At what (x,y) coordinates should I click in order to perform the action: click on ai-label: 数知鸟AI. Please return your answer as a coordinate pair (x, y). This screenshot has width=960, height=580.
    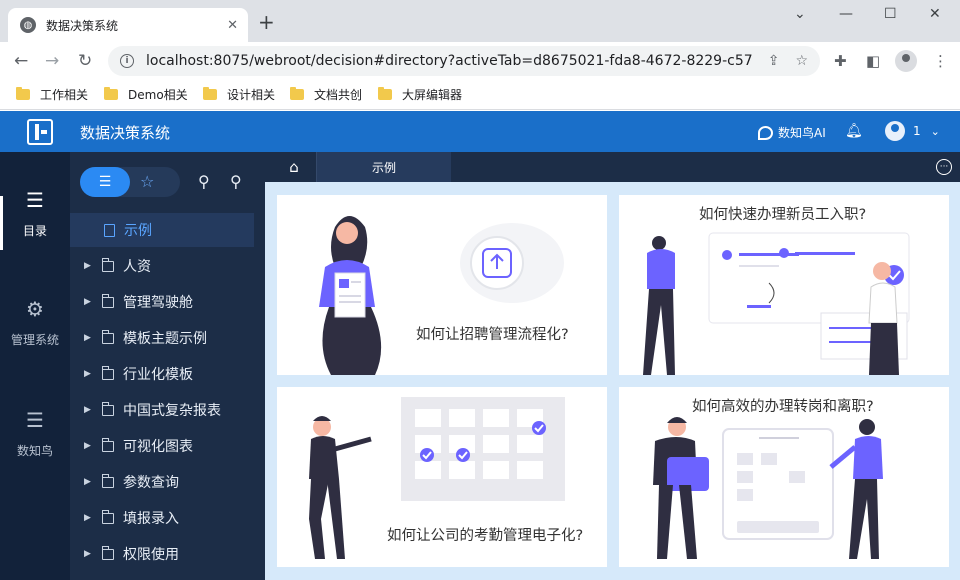
    Looking at the image, I should click on (802, 133).